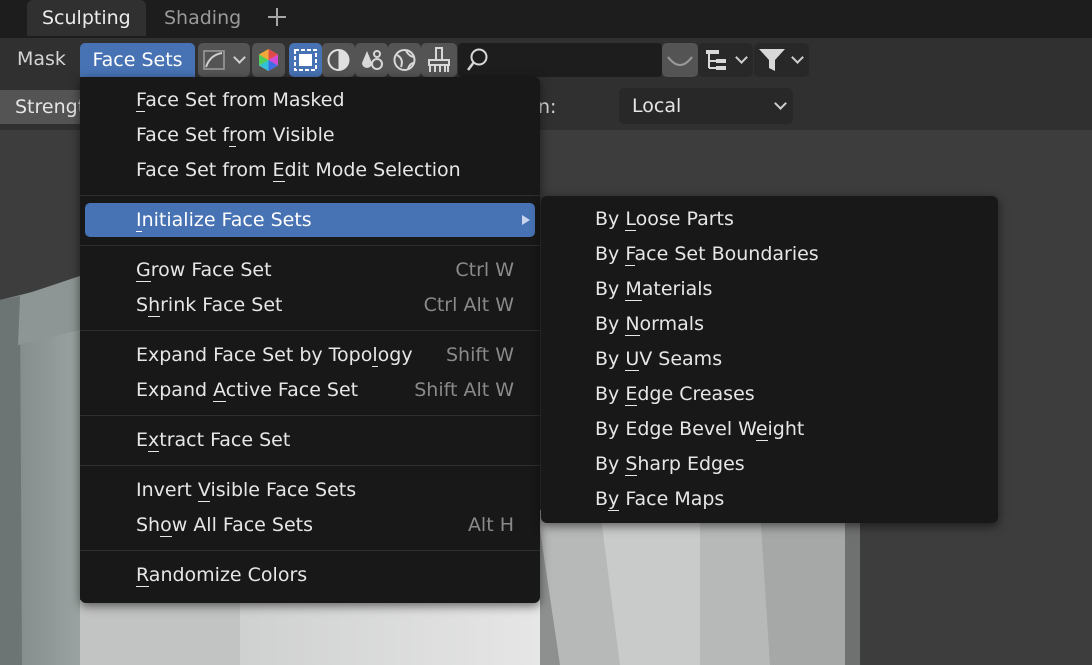 This screenshot has height=665, width=1092. I want to click on search-icon, so click(477, 59).